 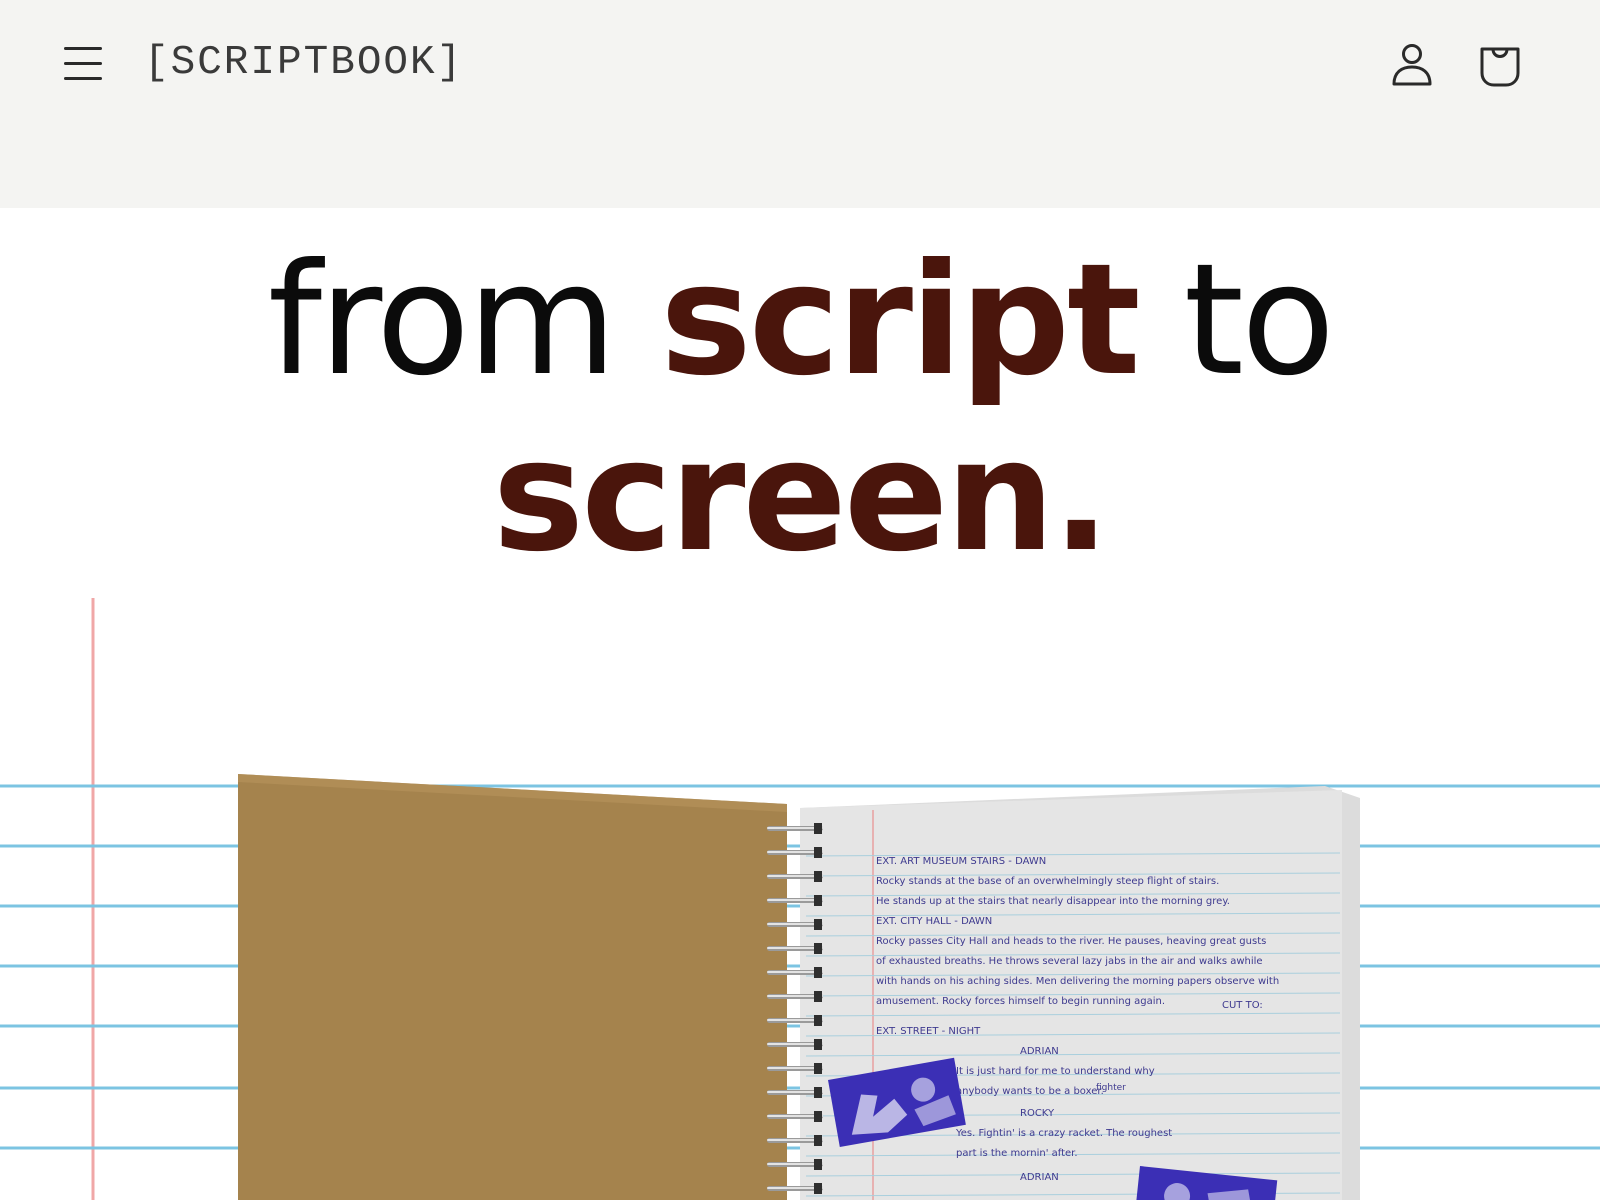 What do you see at coordinates (1037, 1113) in the screenshot?
I see `script-page-line: ROCKY` at bounding box center [1037, 1113].